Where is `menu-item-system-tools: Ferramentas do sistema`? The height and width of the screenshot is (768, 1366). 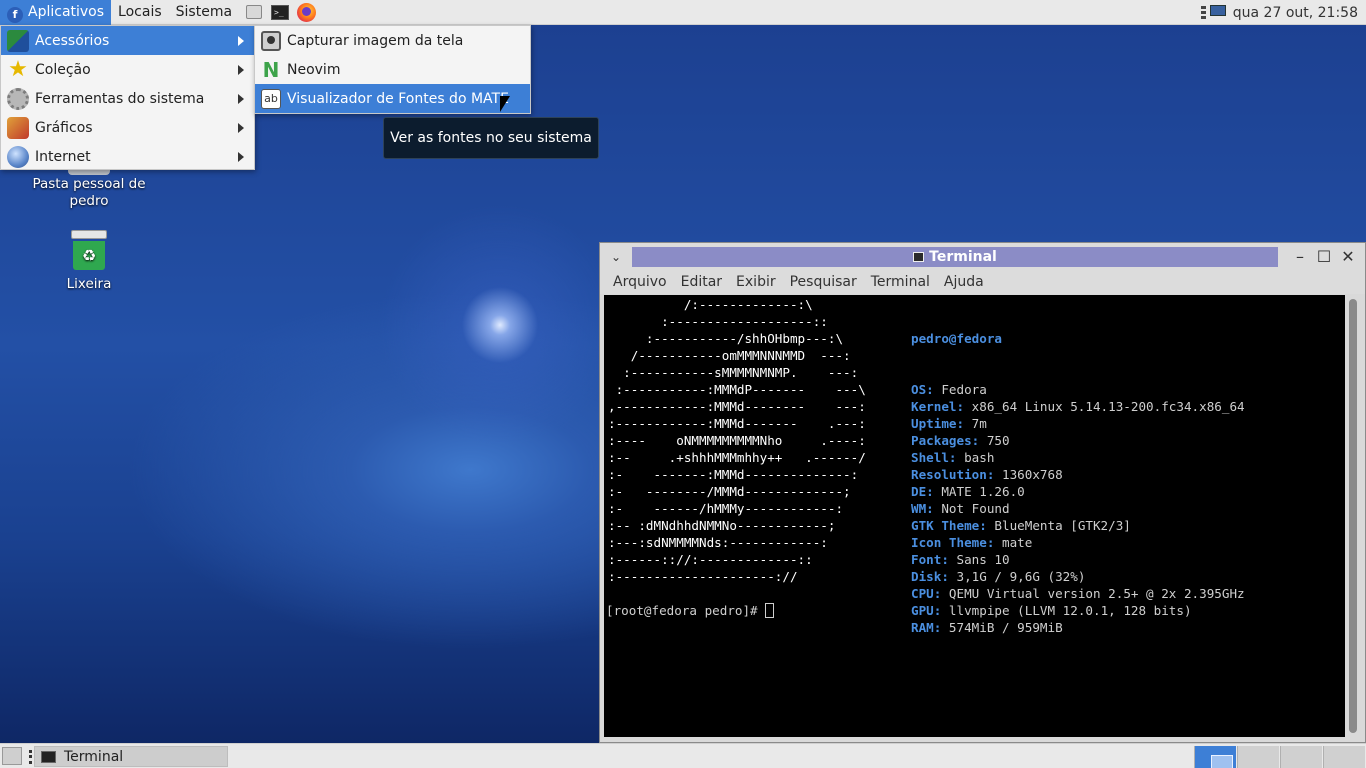
menu-item-system-tools: Ferramentas do sistema is located at coordinates (127, 98).